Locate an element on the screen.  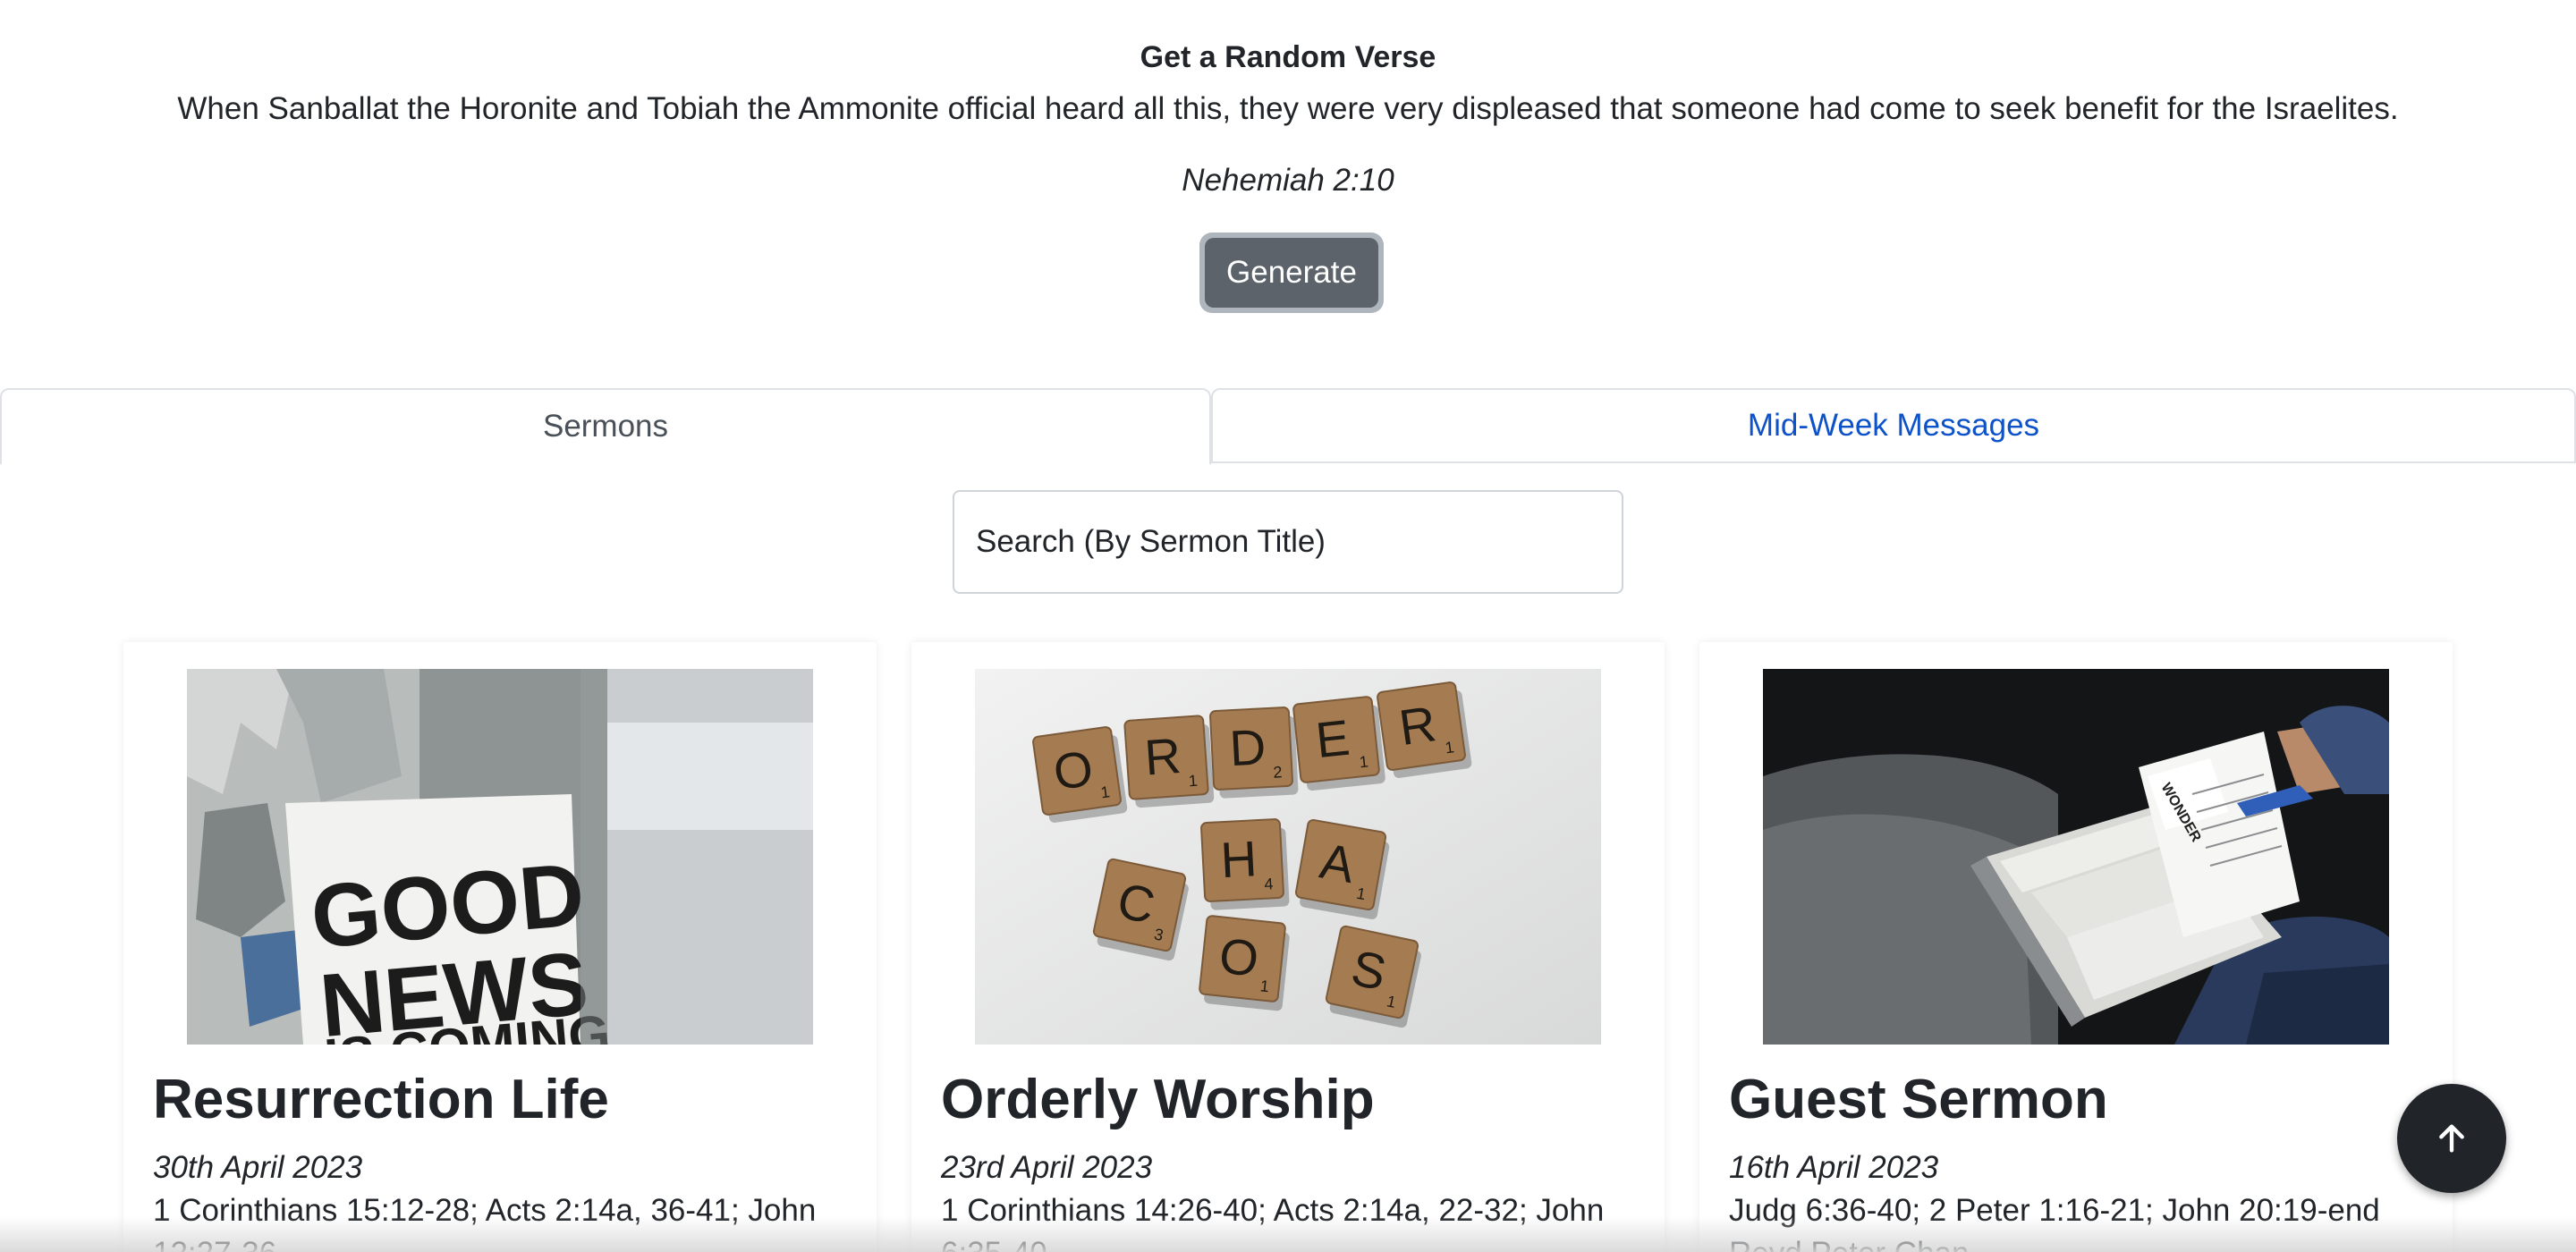
sermon-date: 30th April 2023 is located at coordinates (258, 1167).